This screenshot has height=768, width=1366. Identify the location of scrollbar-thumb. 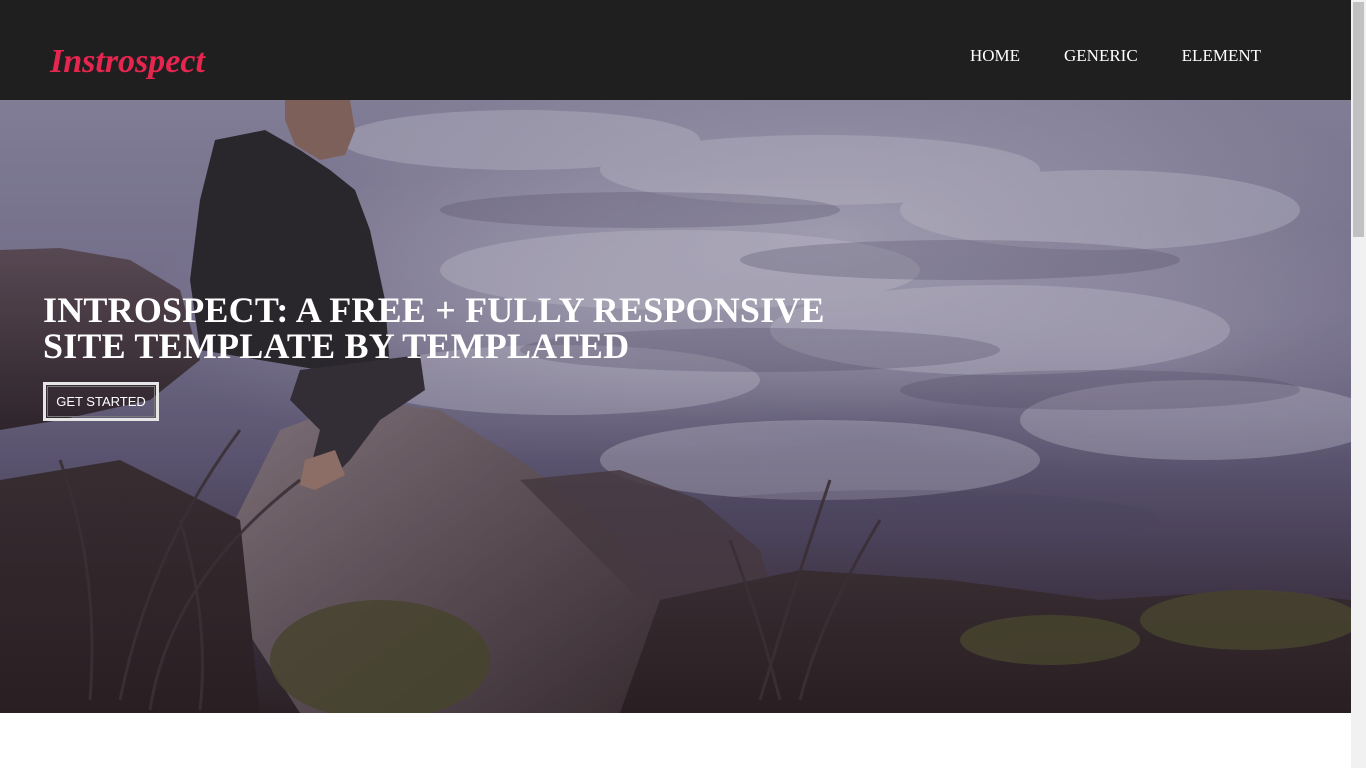
(1358, 119).